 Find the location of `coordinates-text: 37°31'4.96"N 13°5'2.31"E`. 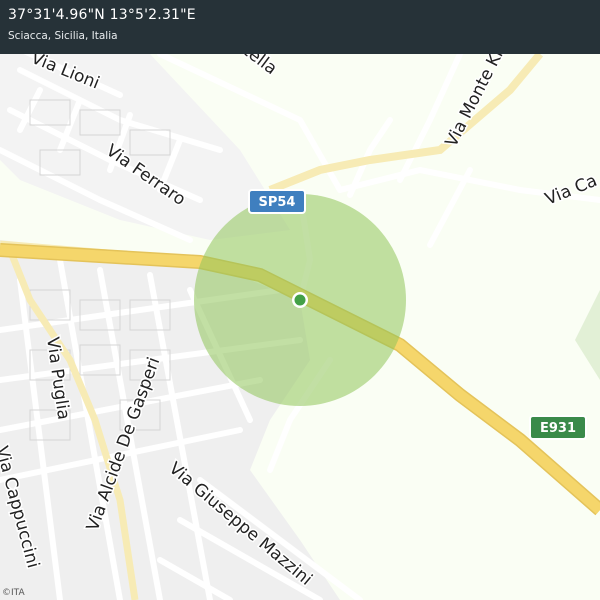

coordinates-text: 37°31'4.96"N 13°5'2.31"E is located at coordinates (102, 15).